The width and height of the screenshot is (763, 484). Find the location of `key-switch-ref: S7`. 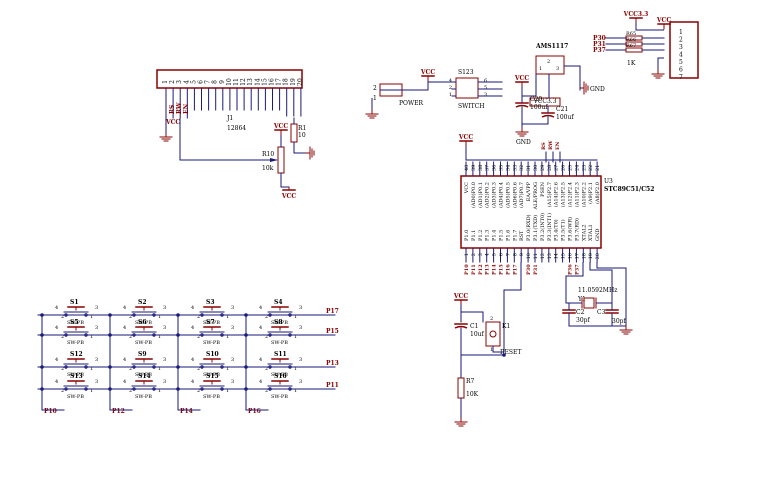

key-switch-ref: S7 is located at coordinates (210, 322).